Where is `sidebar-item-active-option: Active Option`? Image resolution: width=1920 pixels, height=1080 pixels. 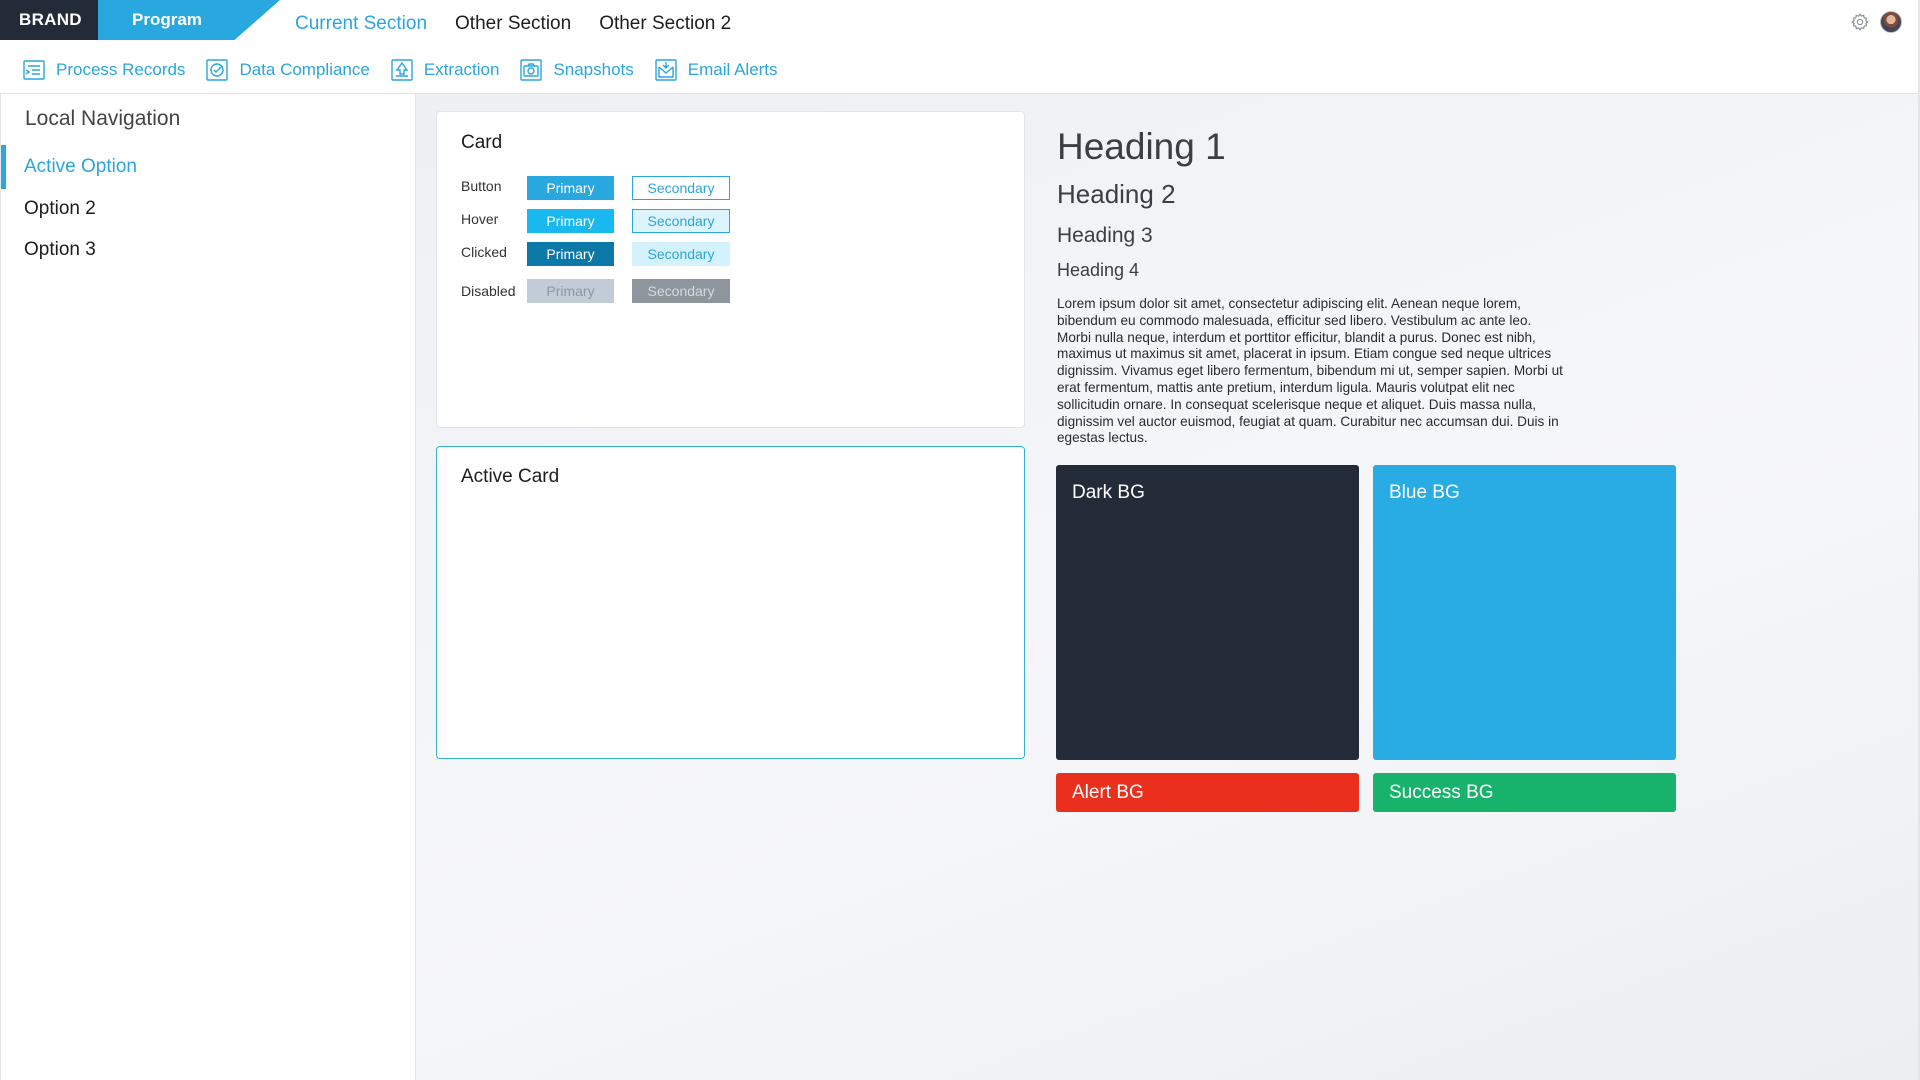
sidebar-item-active-option: Active Option is located at coordinates (208, 167).